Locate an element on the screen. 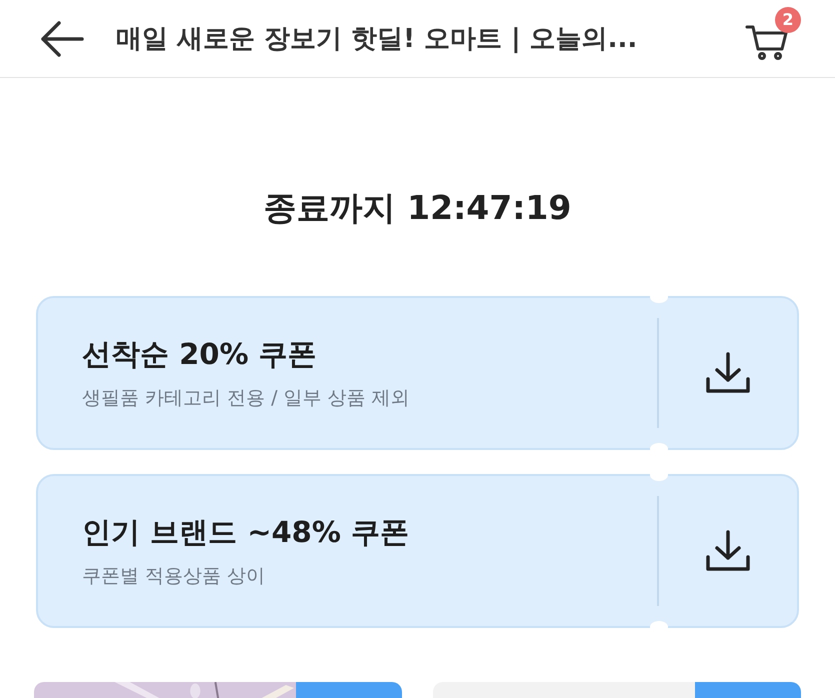 Image resolution: width=835 pixels, height=698 pixels. coupon-title: 인기 브랜드 ~48% 쿠폰 is located at coordinates (246, 532).